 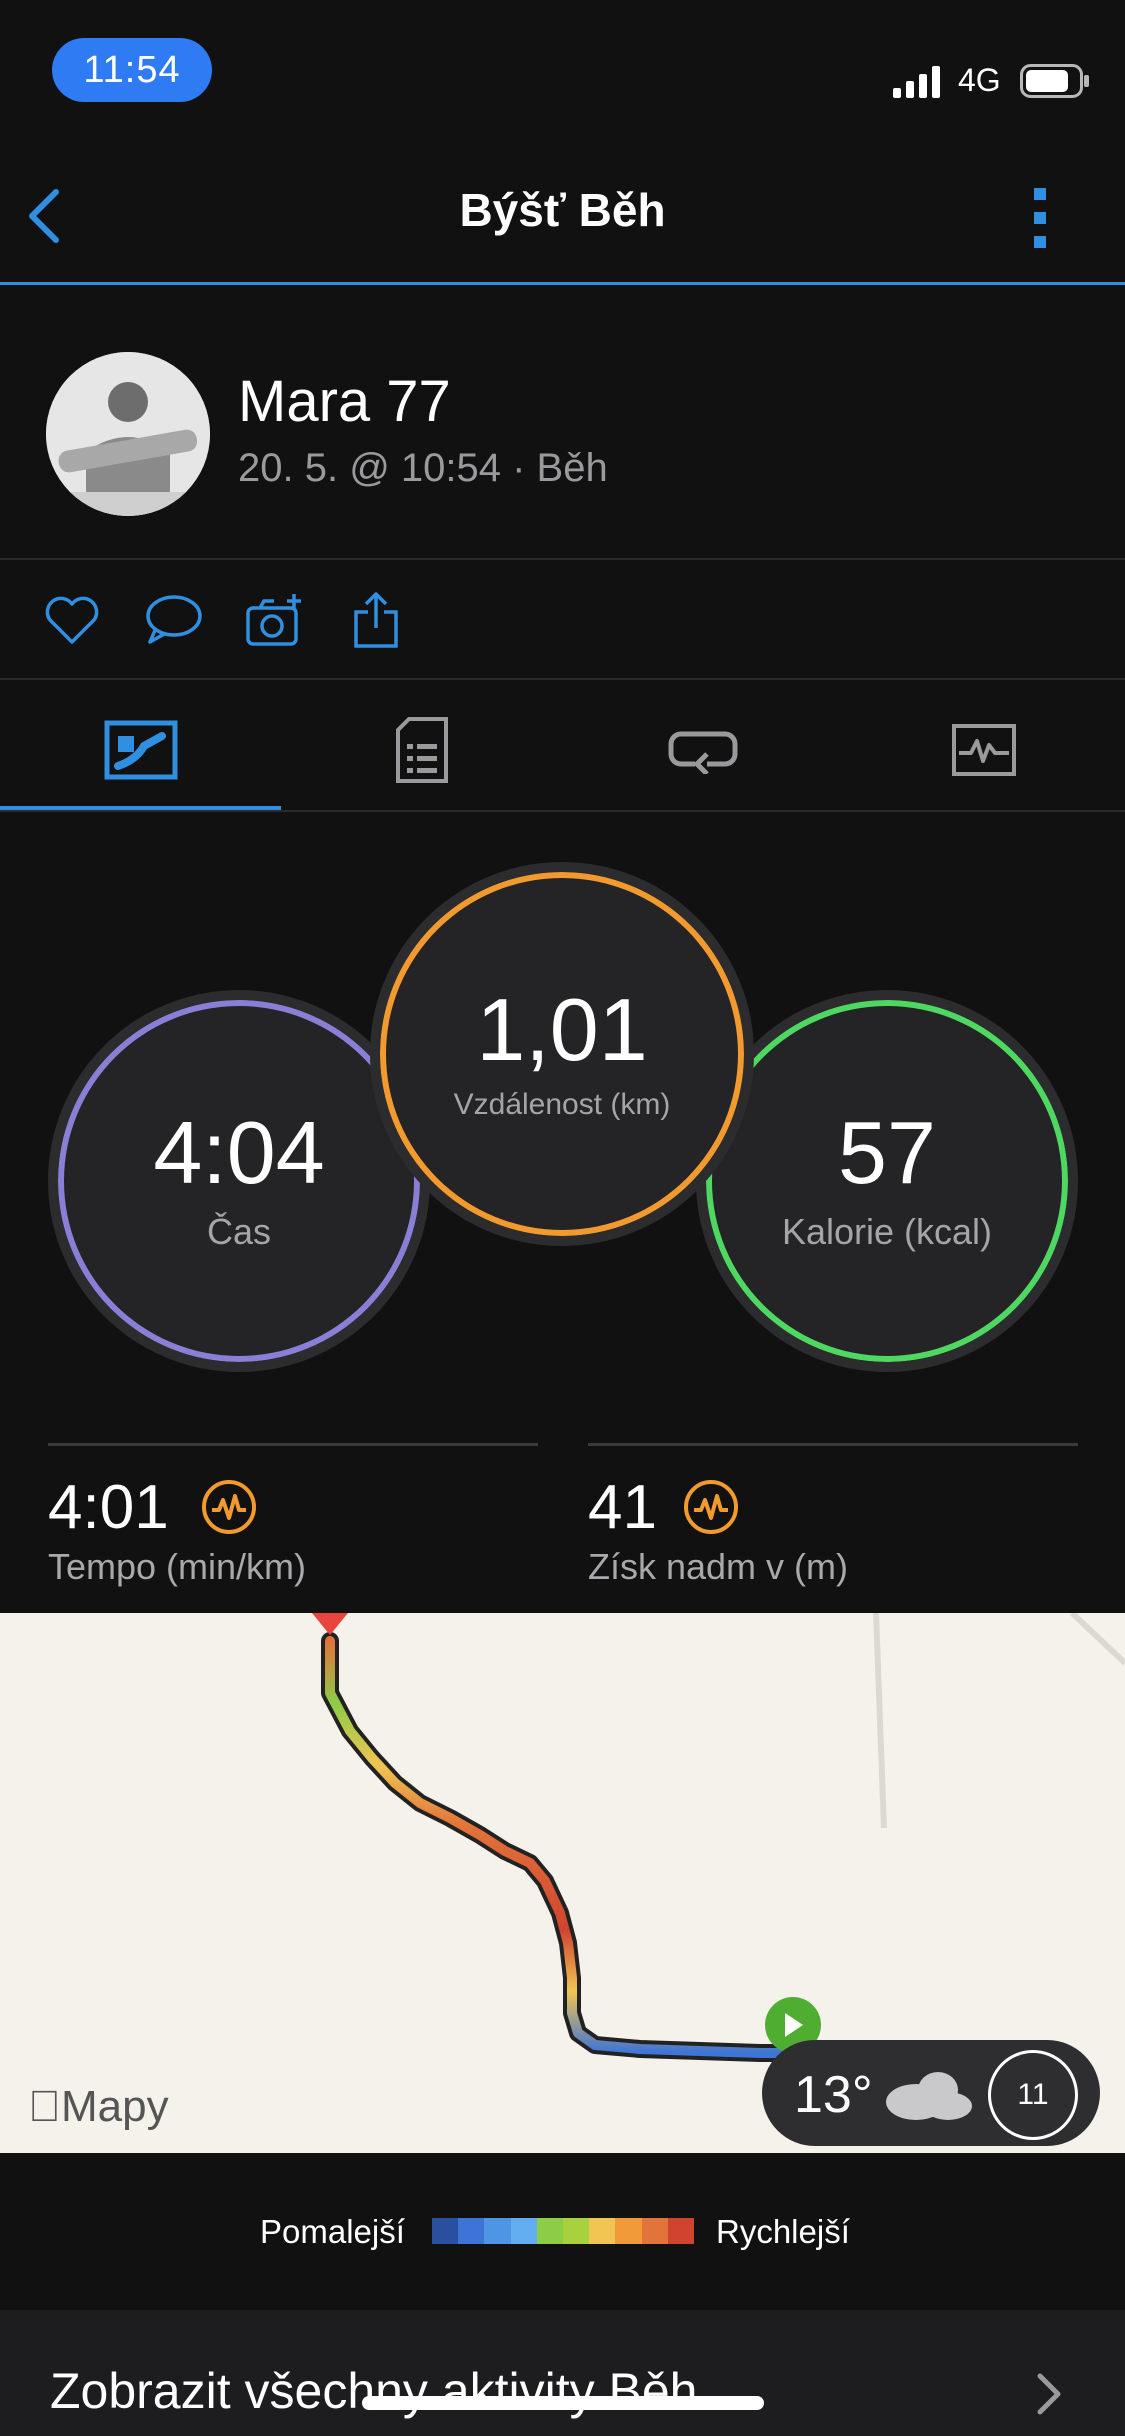 I want to click on battery-icon, so click(x=1054, y=81).